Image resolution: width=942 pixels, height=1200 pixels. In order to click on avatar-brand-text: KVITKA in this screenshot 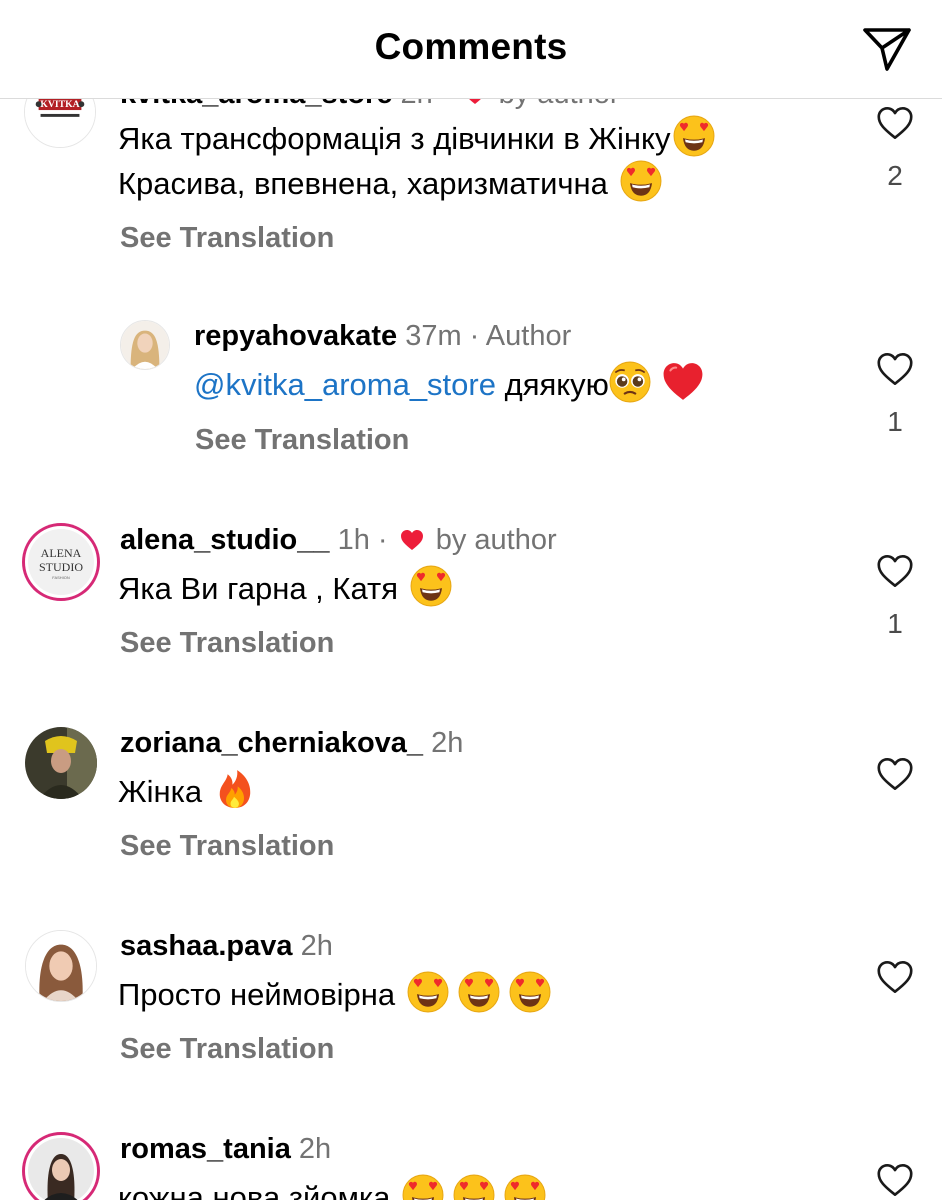, I will do `click(59, 104)`.